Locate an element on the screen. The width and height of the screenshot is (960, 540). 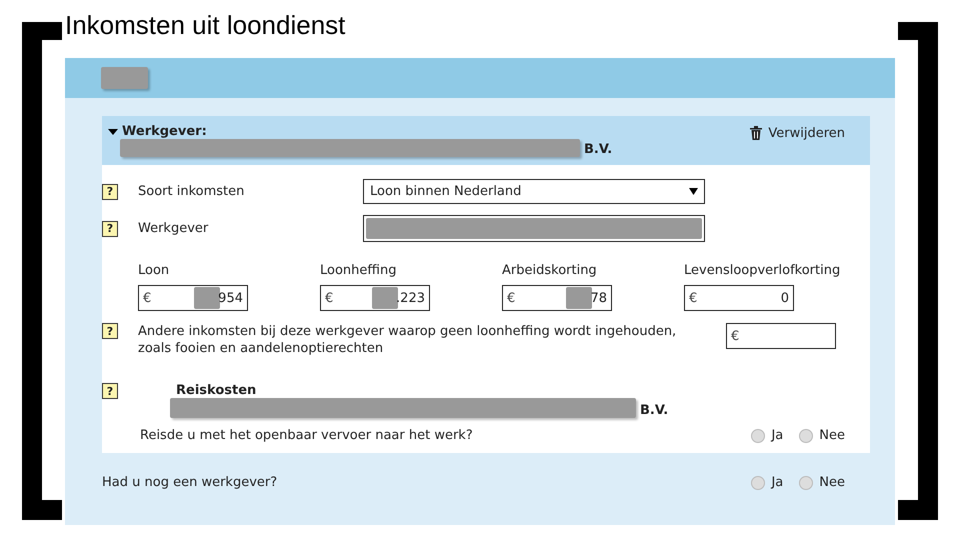
amount-field: € is located at coordinates (781, 336).